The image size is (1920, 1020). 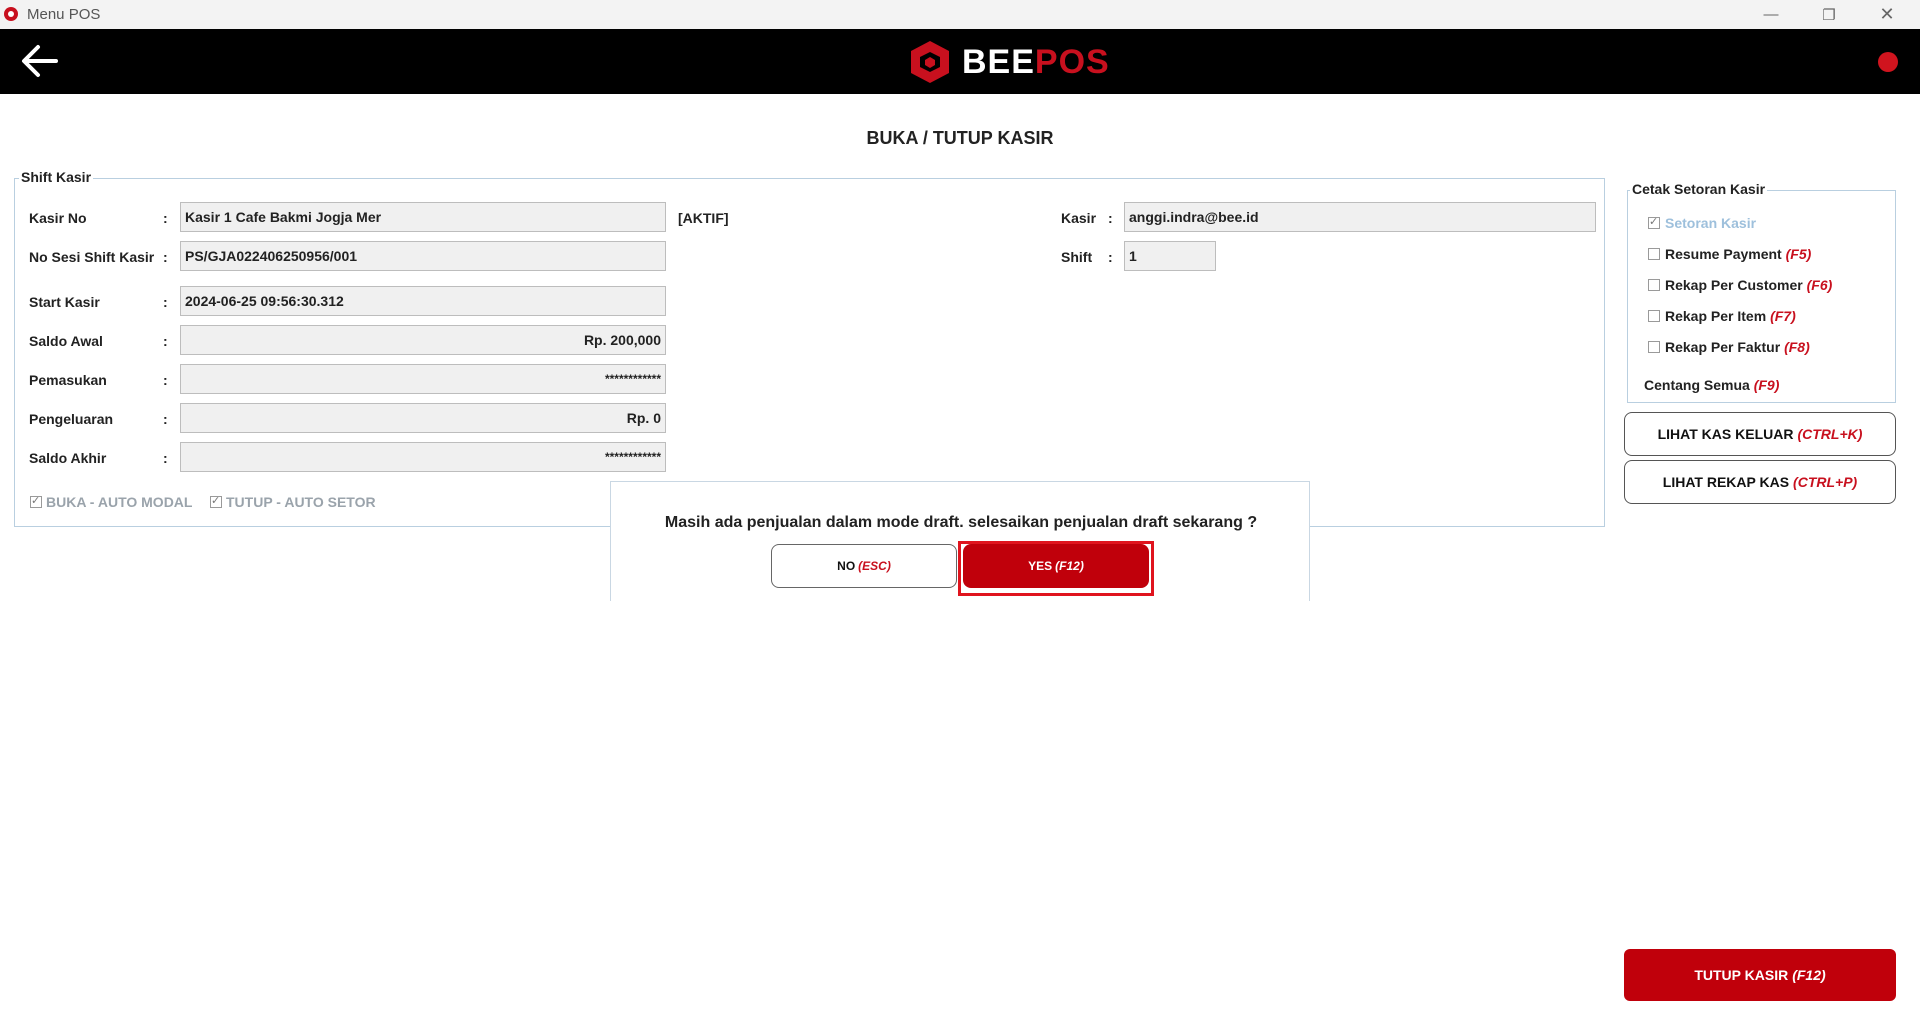 What do you see at coordinates (1654, 222) in the screenshot?
I see `setoran-kasir-checkbox` at bounding box center [1654, 222].